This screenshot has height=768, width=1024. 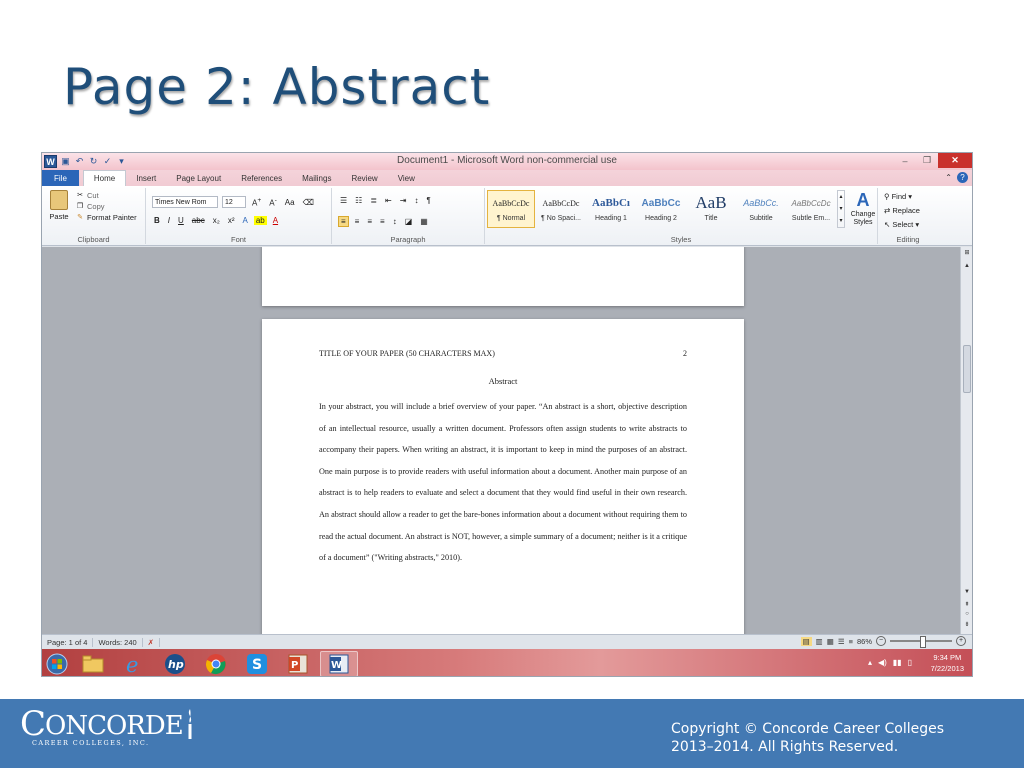 I want to click on powerpoint-icon: P, so click(x=298, y=664).